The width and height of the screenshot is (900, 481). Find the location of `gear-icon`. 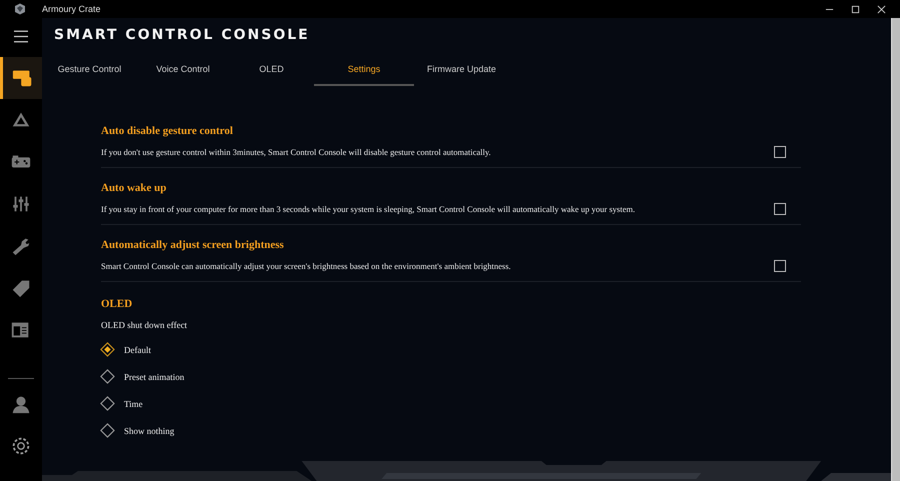

gear-icon is located at coordinates (21, 446).